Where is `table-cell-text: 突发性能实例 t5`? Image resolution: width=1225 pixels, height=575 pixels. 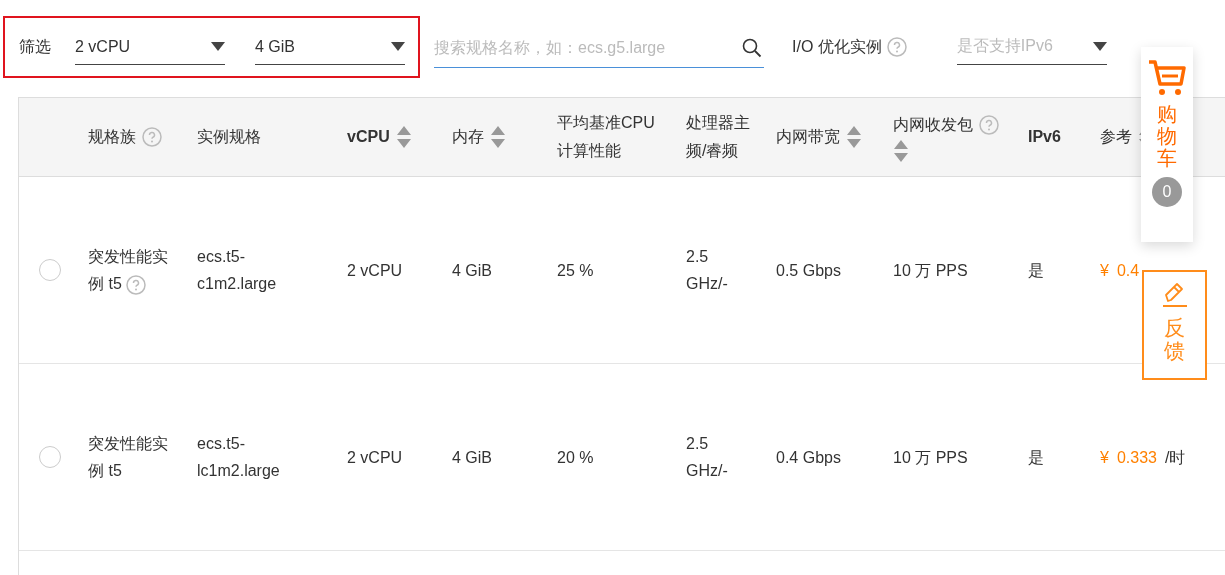
table-cell-text: 突发性能实例 t5 is located at coordinates (128, 457).